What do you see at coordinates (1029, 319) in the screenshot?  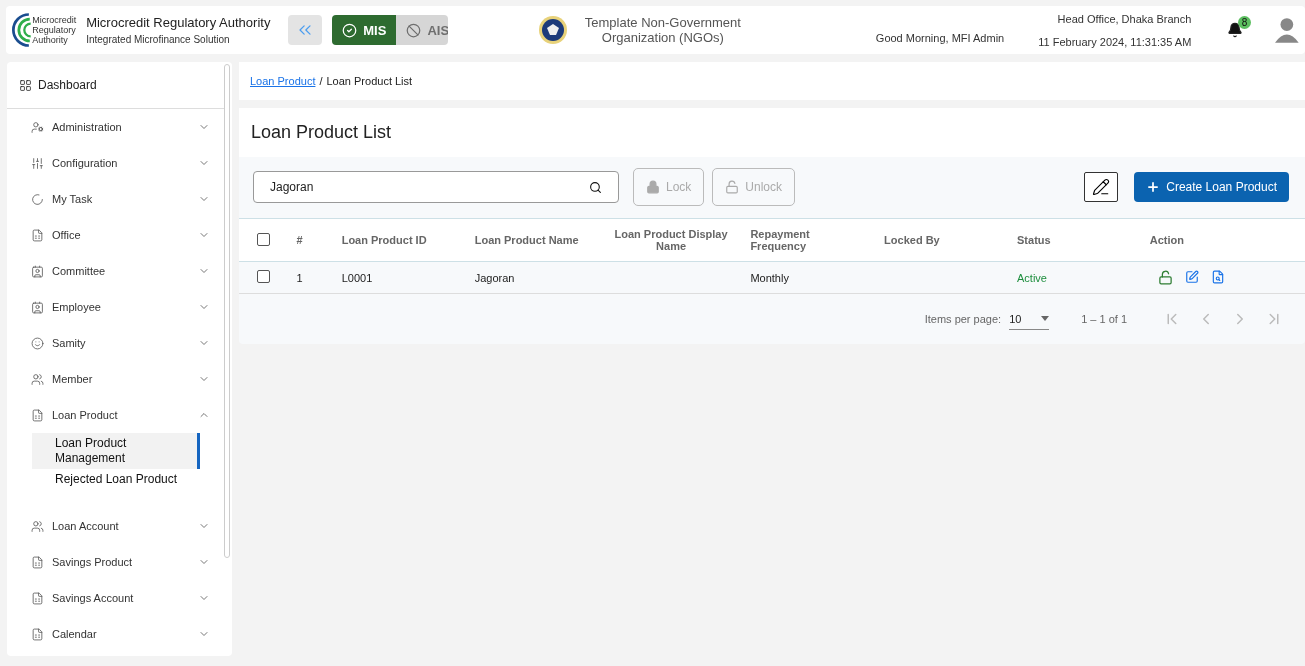 I see `page-size-select: 10` at bounding box center [1029, 319].